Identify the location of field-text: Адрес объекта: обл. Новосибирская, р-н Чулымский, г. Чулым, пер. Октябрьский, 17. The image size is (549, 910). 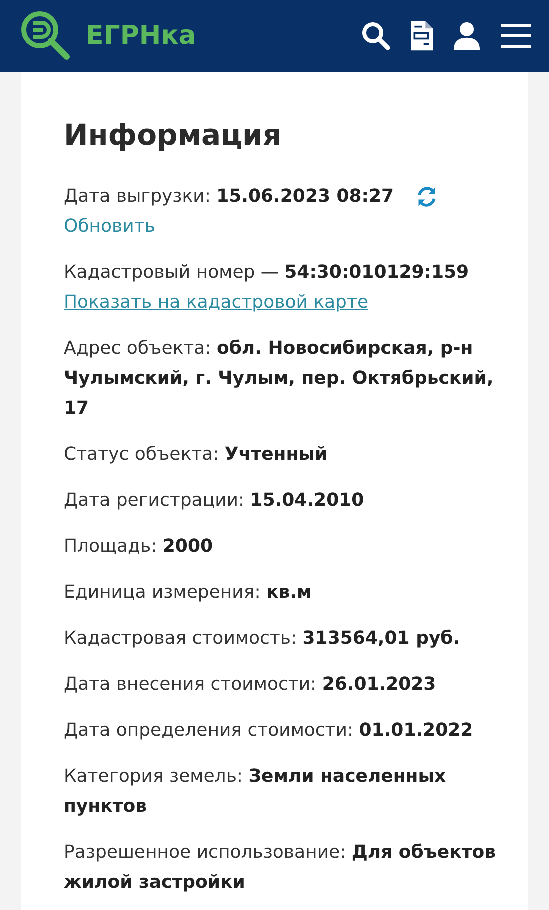
(279, 379).